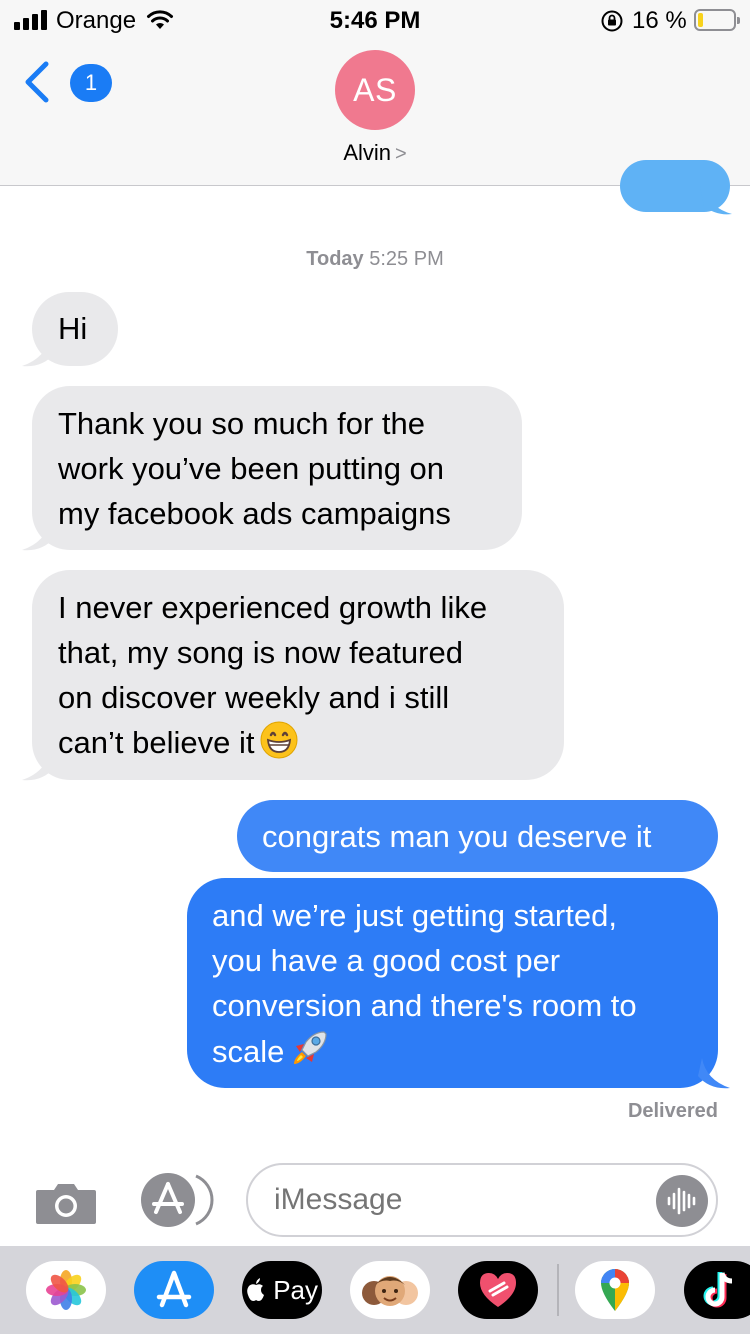 The height and width of the screenshot is (1334, 750). What do you see at coordinates (335, 259) in the screenshot?
I see `timestamp-day: Today` at bounding box center [335, 259].